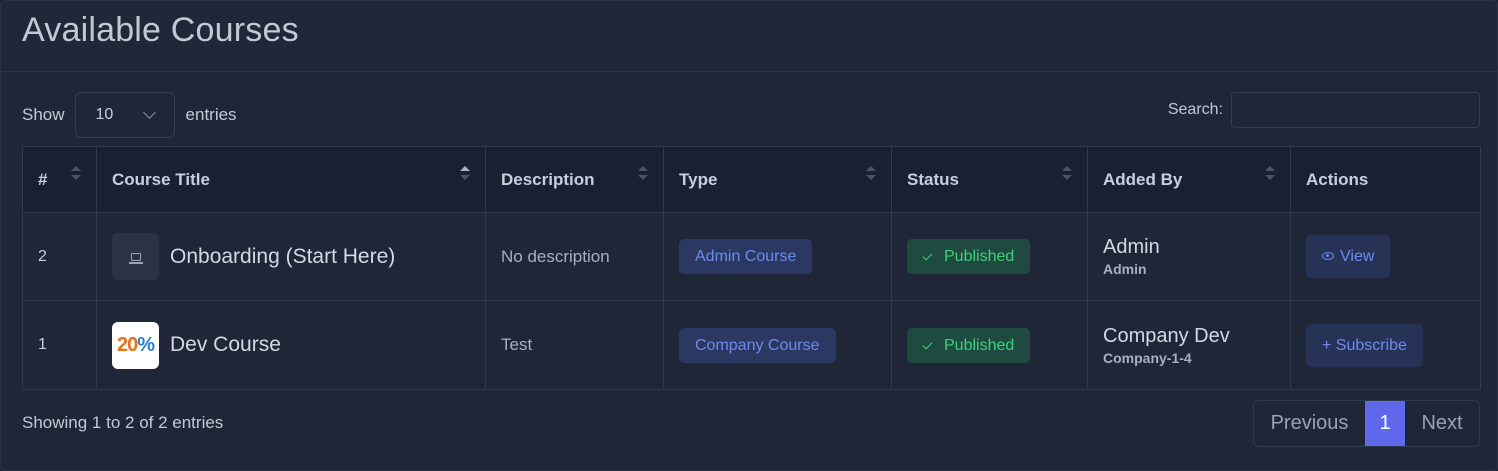  What do you see at coordinates (777, 179) in the screenshot?
I see `column-header-type: Type` at bounding box center [777, 179].